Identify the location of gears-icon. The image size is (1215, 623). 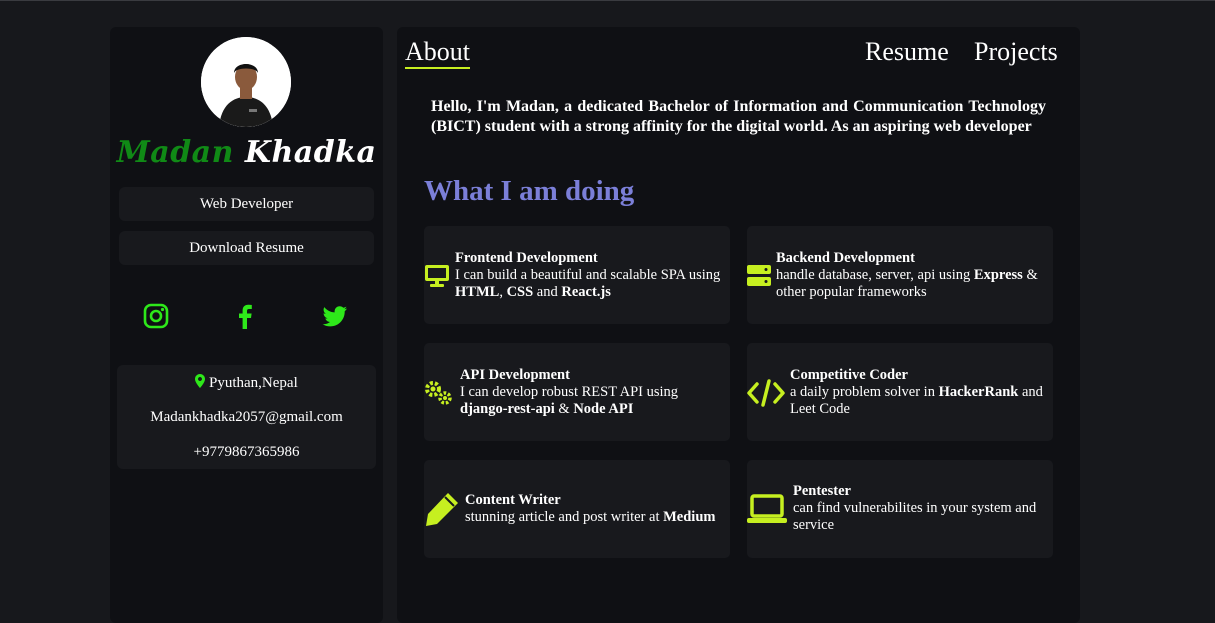
(439, 395).